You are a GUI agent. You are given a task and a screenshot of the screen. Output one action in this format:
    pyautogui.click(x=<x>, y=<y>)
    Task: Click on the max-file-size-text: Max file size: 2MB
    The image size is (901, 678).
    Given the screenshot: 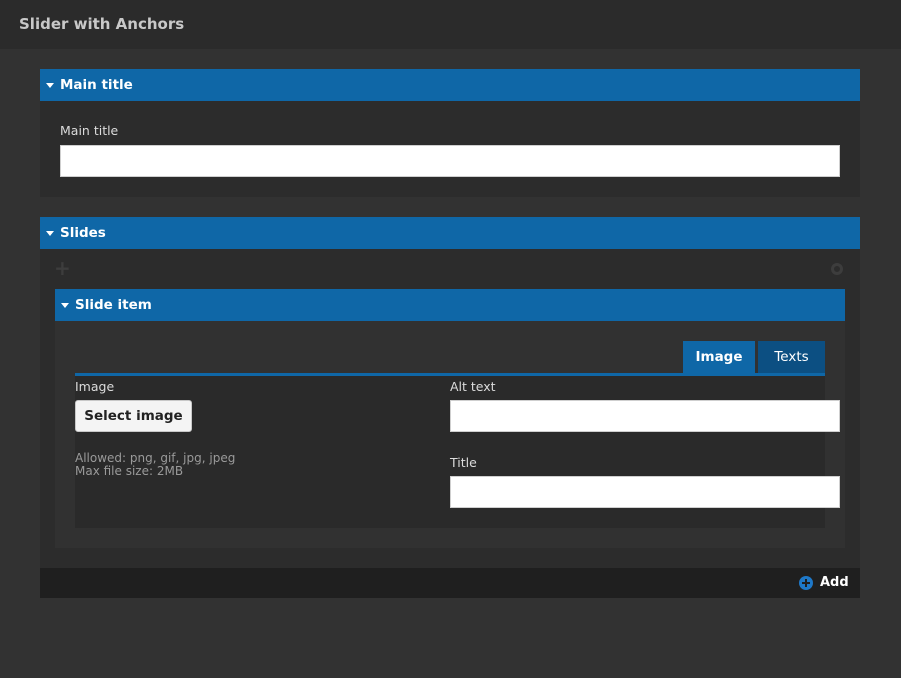 What is the action you would take?
    pyautogui.click(x=129, y=471)
    